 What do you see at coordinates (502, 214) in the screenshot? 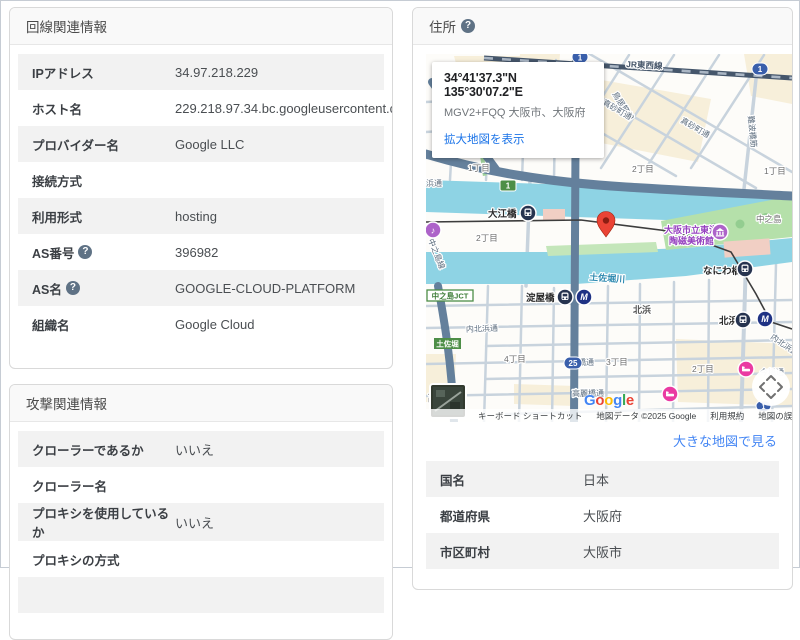
I see `svg-text: 大江橋` at bounding box center [502, 214].